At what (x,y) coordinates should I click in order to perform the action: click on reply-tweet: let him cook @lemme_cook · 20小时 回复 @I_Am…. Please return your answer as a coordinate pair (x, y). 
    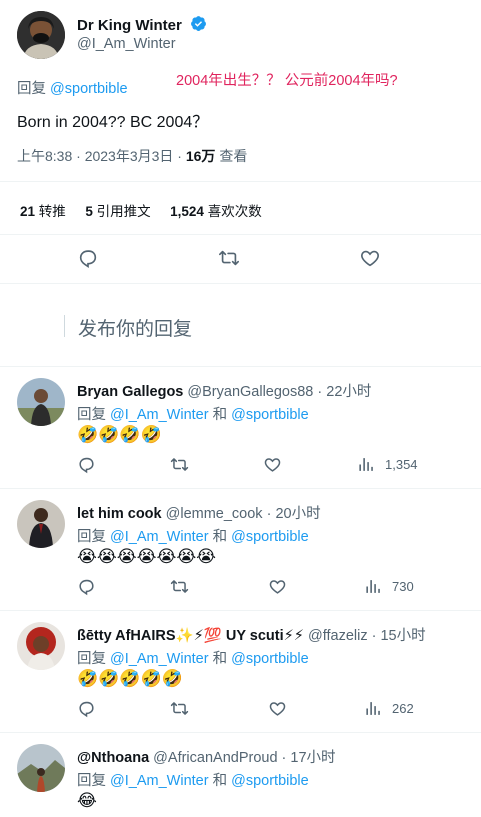
    Looking at the image, I should click on (240, 549).